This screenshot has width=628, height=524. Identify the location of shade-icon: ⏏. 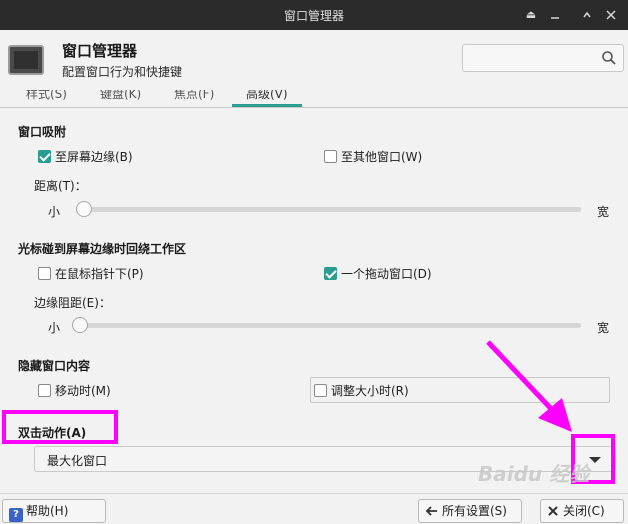
(531, 15).